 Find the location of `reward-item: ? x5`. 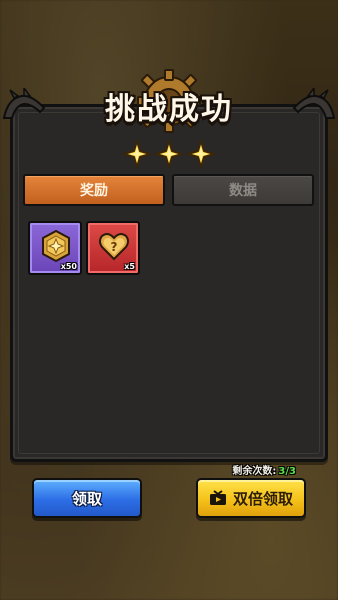

reward-item: ? x5 is located at coordinates (113, 248).